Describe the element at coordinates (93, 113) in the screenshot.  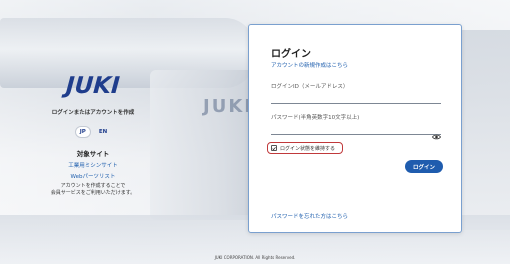
I see `tagline: ログインまたはアカウントを作成` at that location.